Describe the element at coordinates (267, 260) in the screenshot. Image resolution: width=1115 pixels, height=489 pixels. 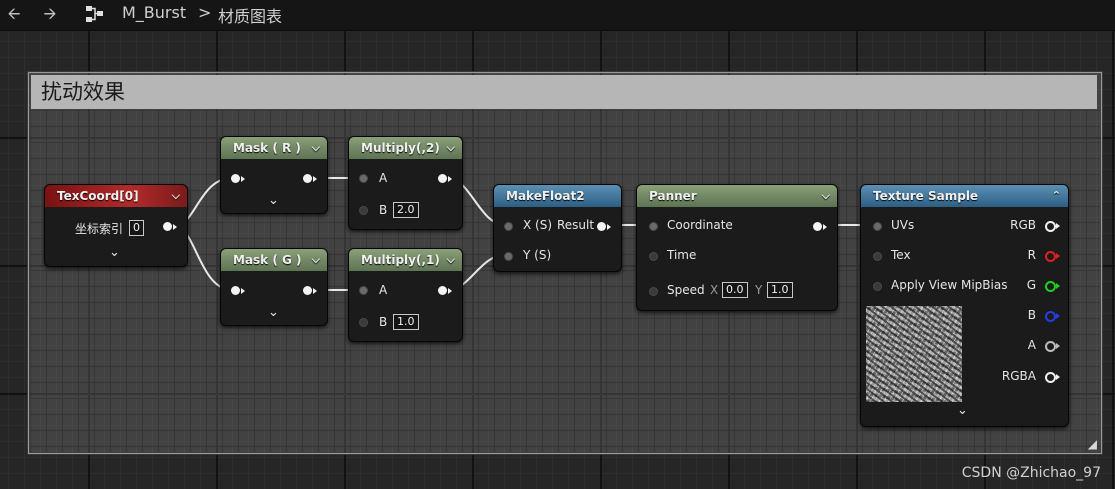
I see `node-title: Mask ( G )` at that location.